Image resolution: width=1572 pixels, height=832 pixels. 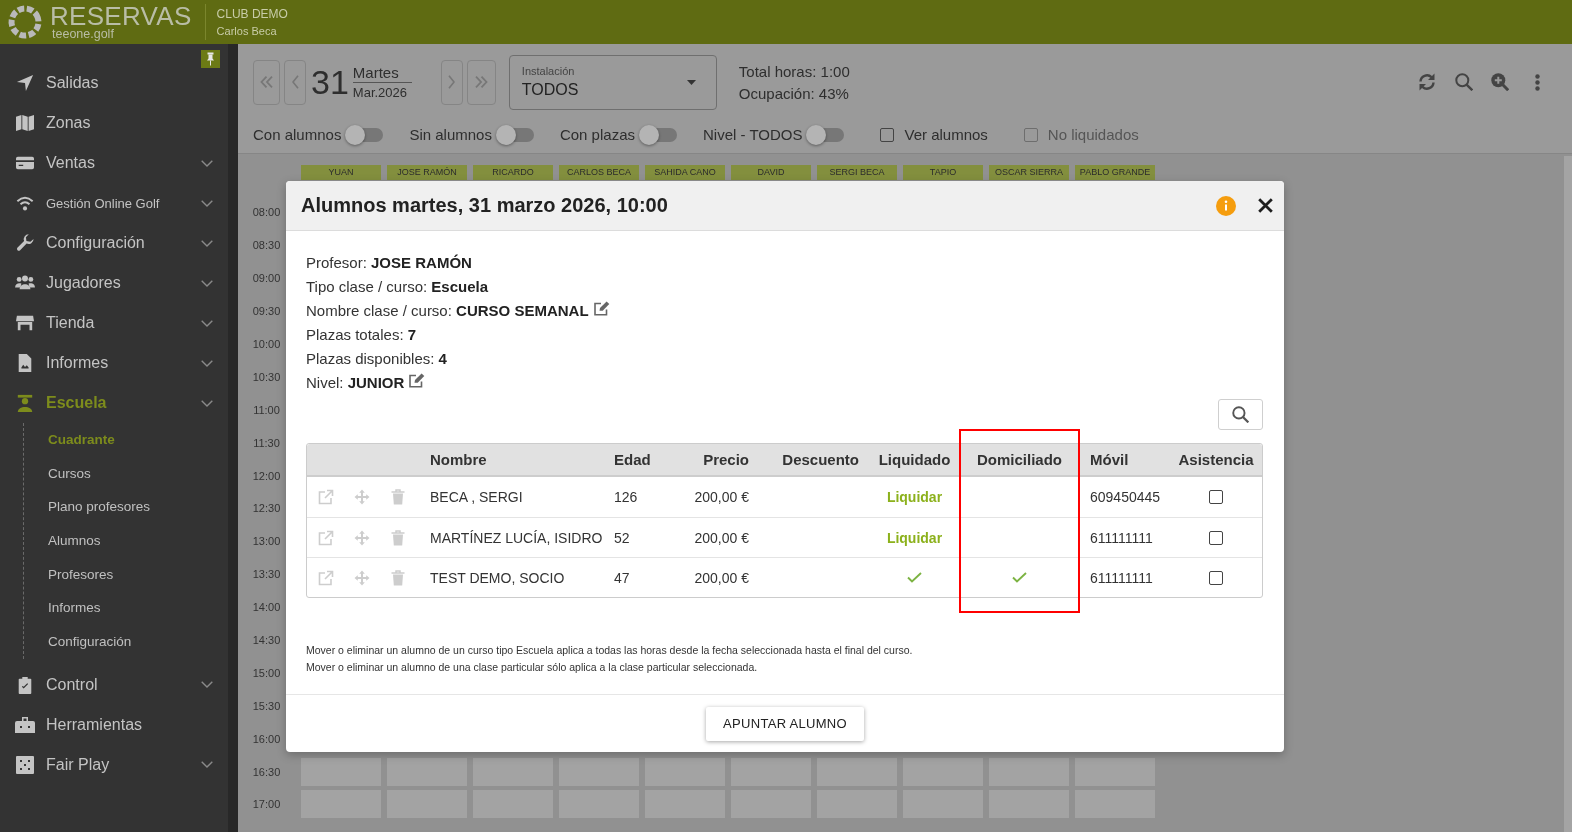 I want to click on sidebar-item: Jugadores, so click(x=114, y=283).